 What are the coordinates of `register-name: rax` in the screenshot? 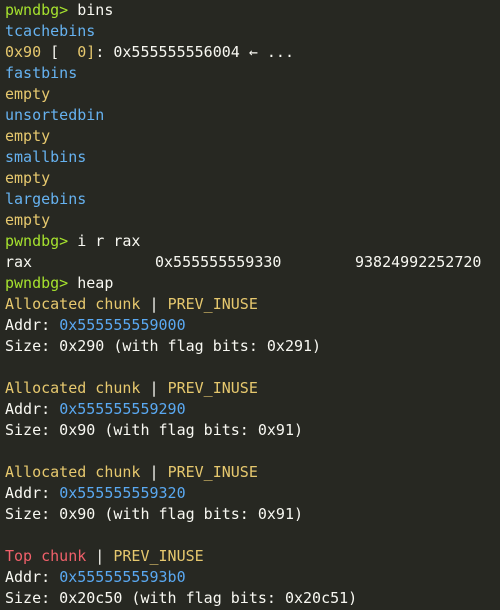 It's located at (19, 262).